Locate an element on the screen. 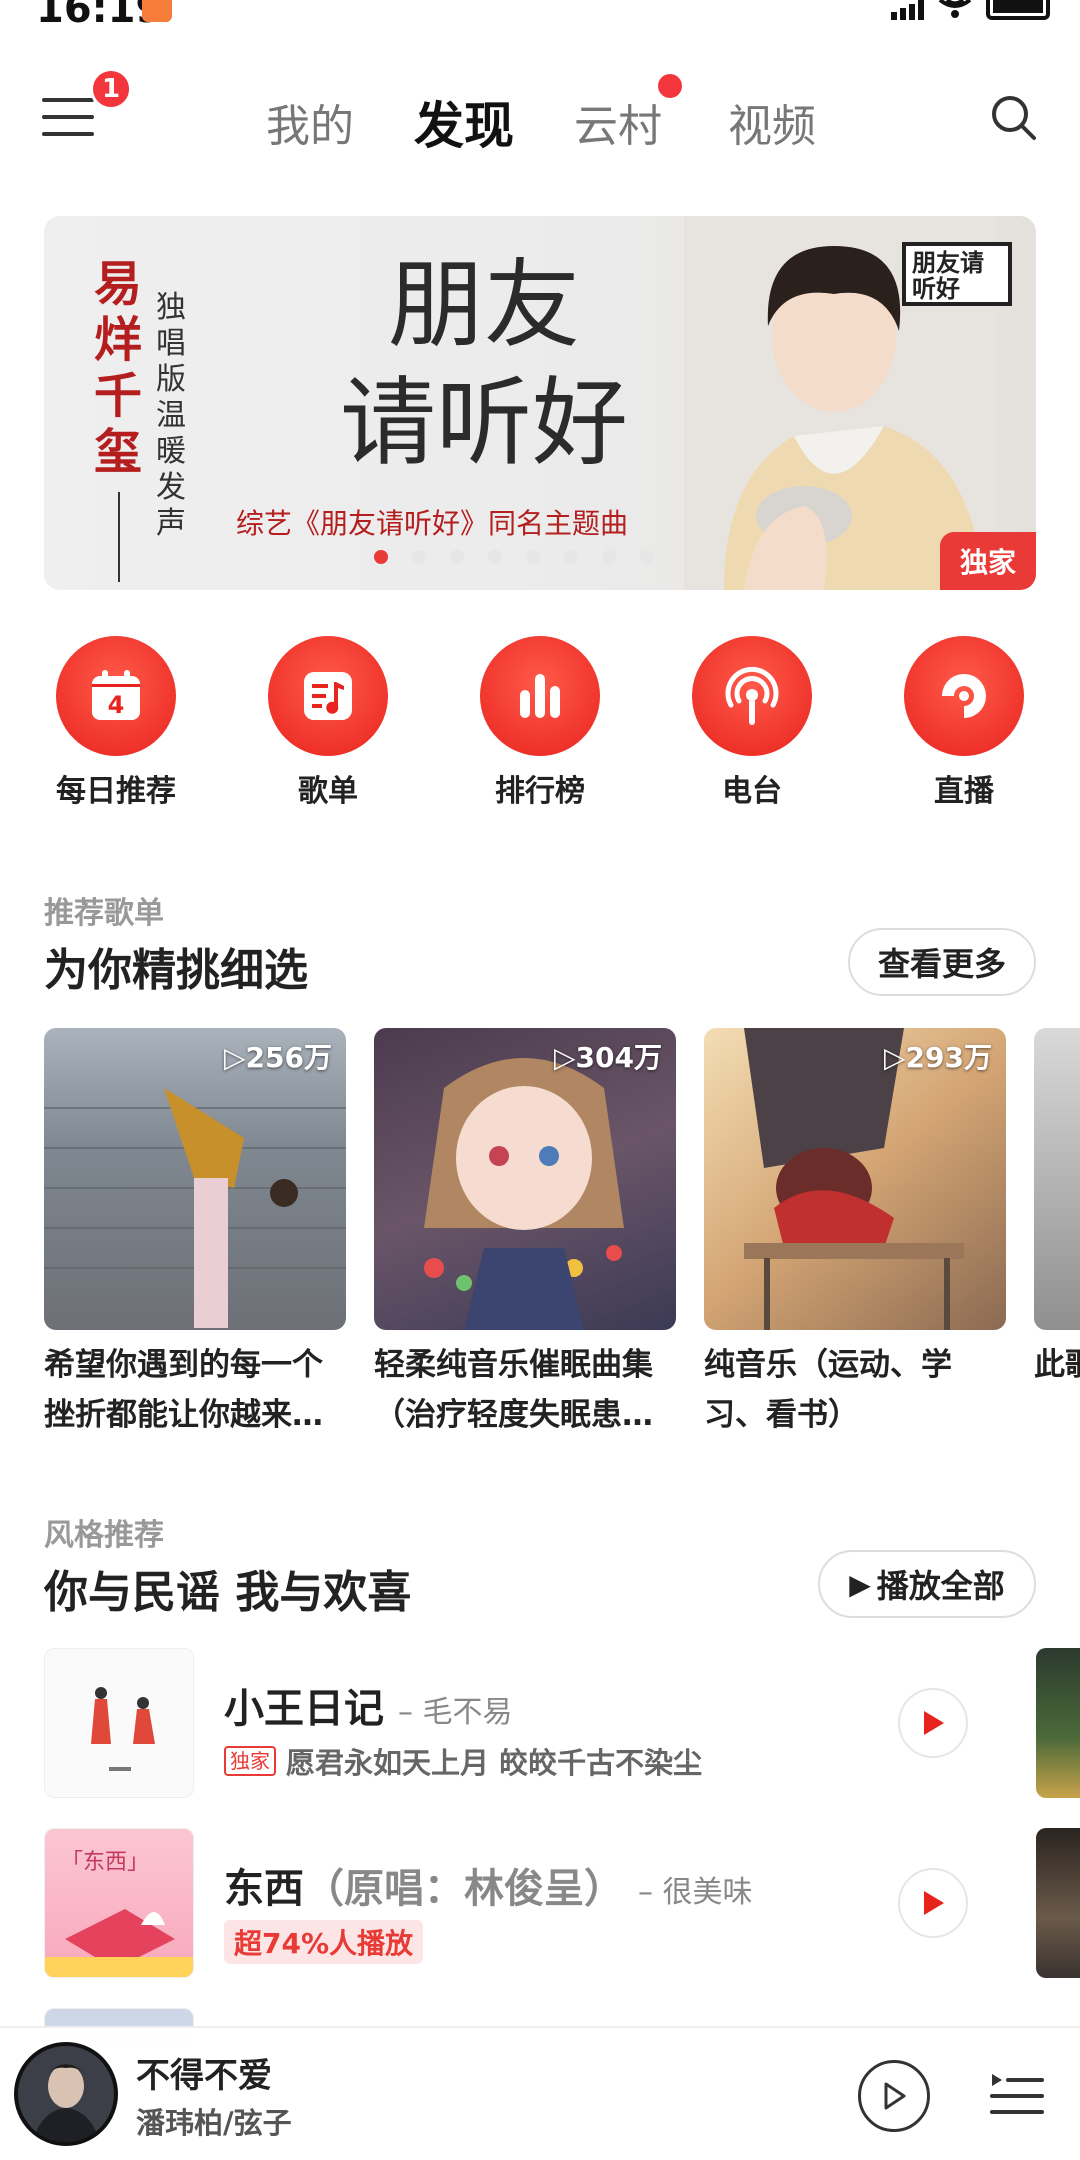 Image resolution: width=1080 pixels, height=2160 pixels. signal-icon is located at coordinates (907, 10).